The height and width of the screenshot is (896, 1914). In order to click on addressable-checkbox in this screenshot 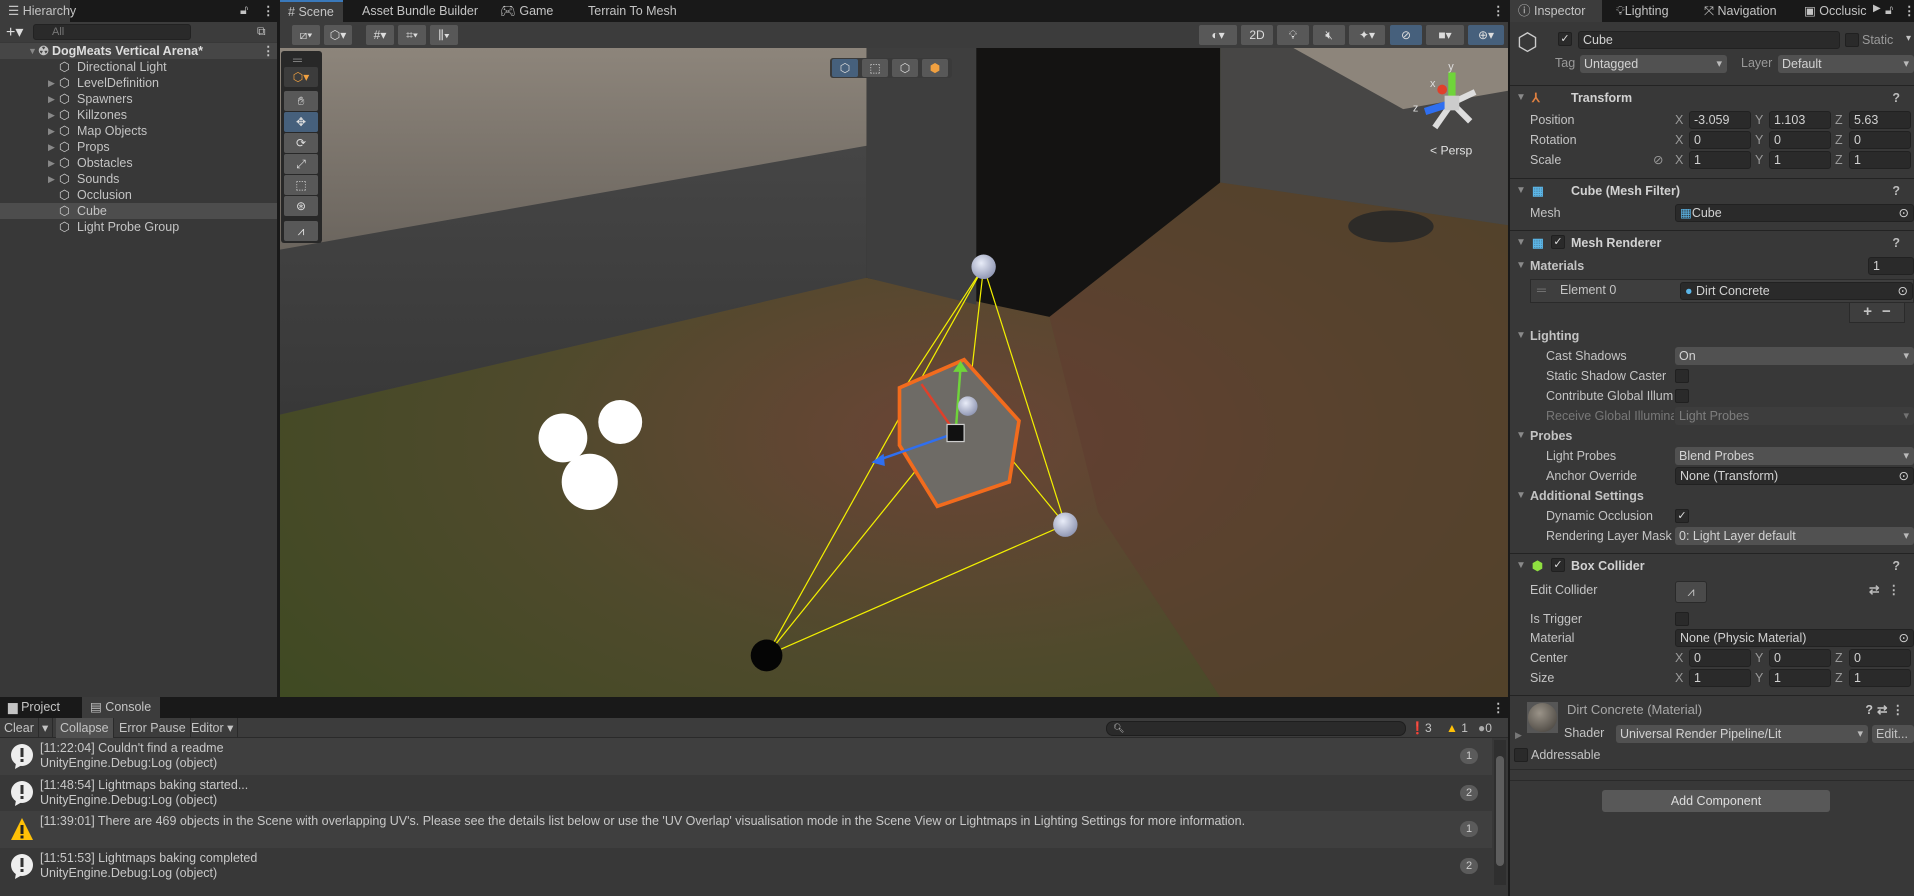, I will do `click(1521, 755)`.